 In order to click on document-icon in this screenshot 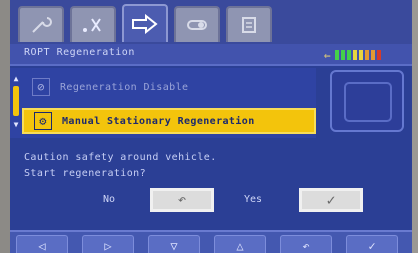, I will do `click(249, 25)`.